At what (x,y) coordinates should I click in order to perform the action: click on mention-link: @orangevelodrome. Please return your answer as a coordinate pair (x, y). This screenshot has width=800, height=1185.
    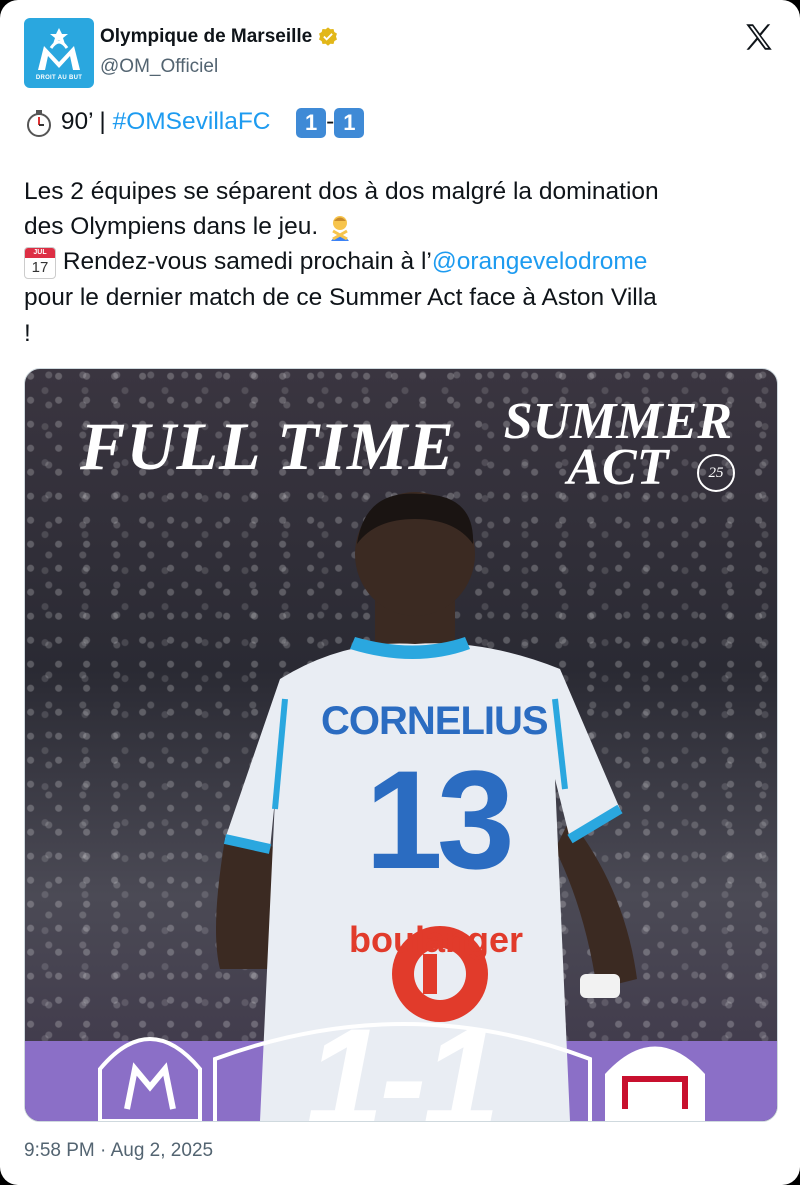
    Looking at the image, I should click on (540, 261).